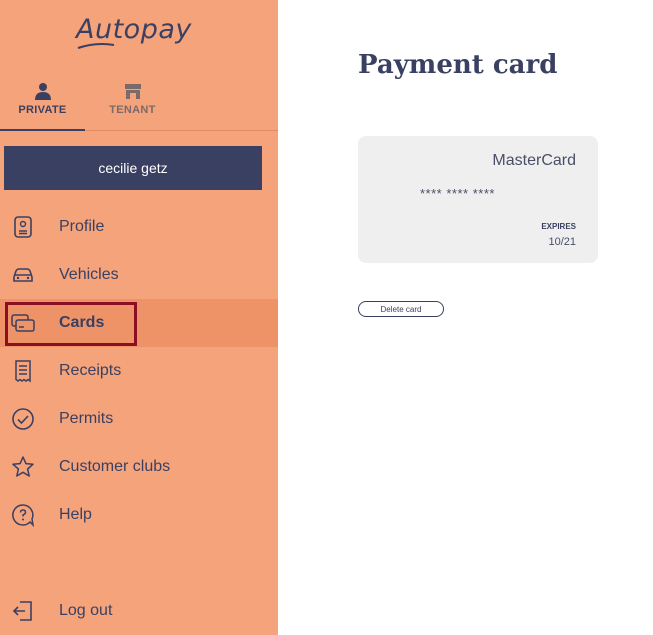 This screenshot has width=653, height=635. What do you see at coordinates (23, 227) in the screenshot?
I see `id-card-icon` at bounding box center [23, 227].